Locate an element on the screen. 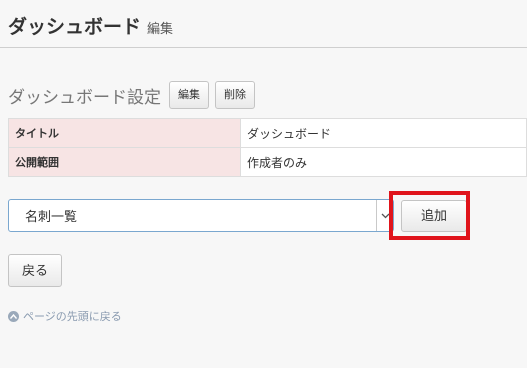 This screenshot has width=527, height=368. page-title: ダッシュボード 編集 is located at coordinates (90, 25).